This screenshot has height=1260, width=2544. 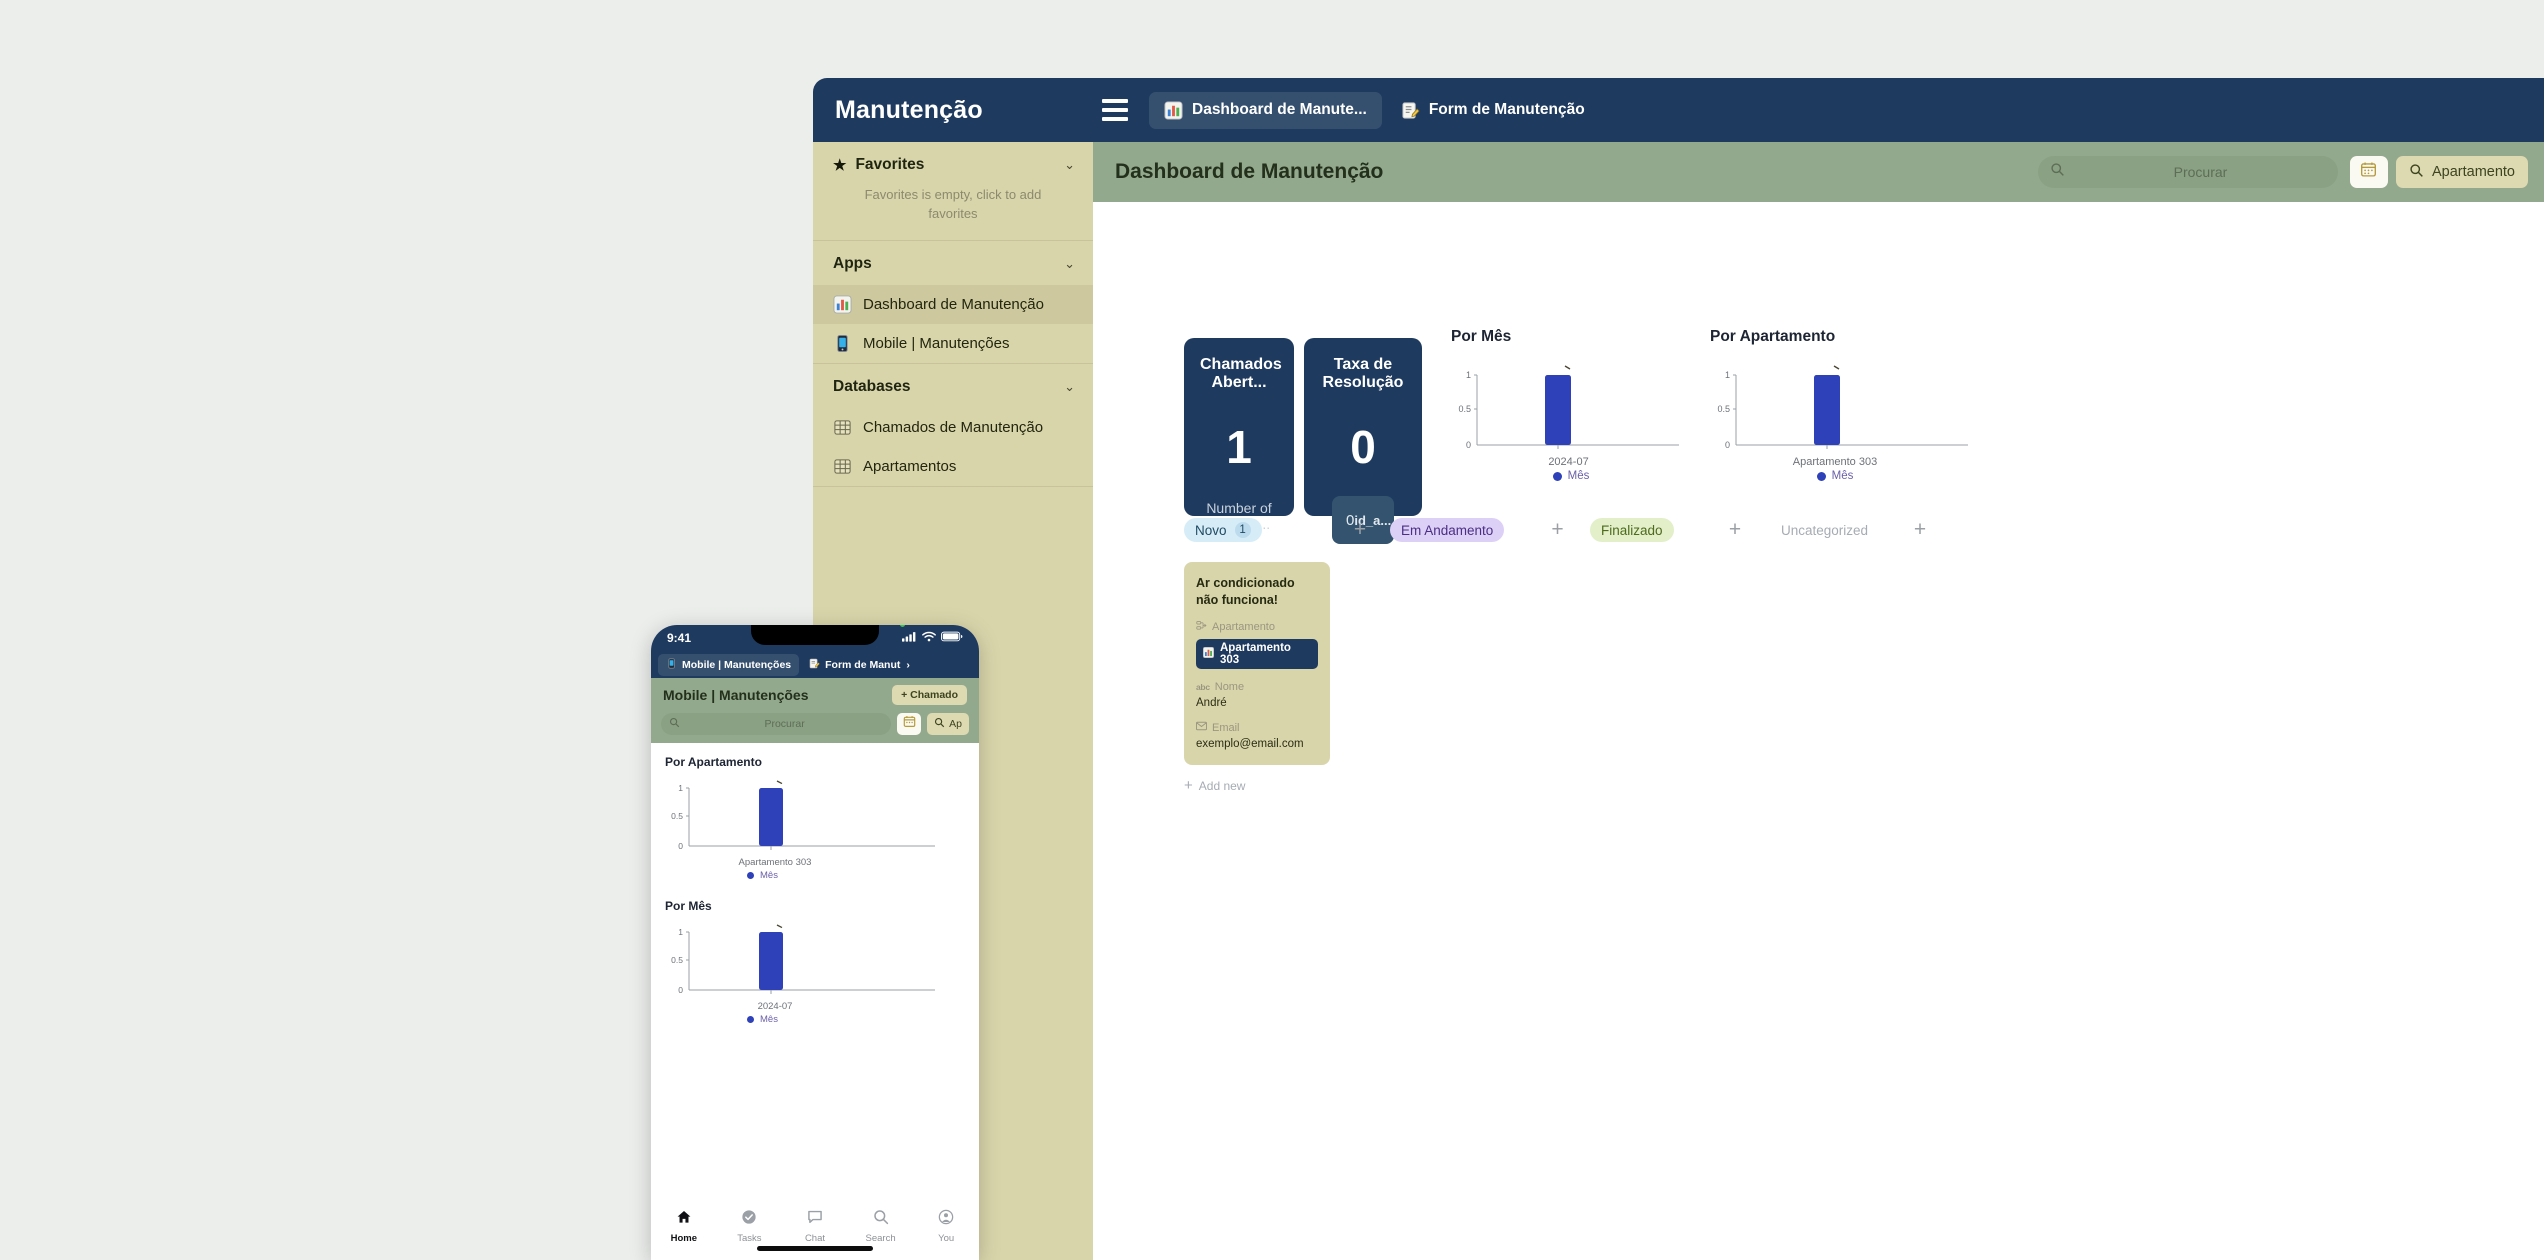 I want to click on kanban-column-header-finalizado: Finalizado, so click(x=1645, y=530).